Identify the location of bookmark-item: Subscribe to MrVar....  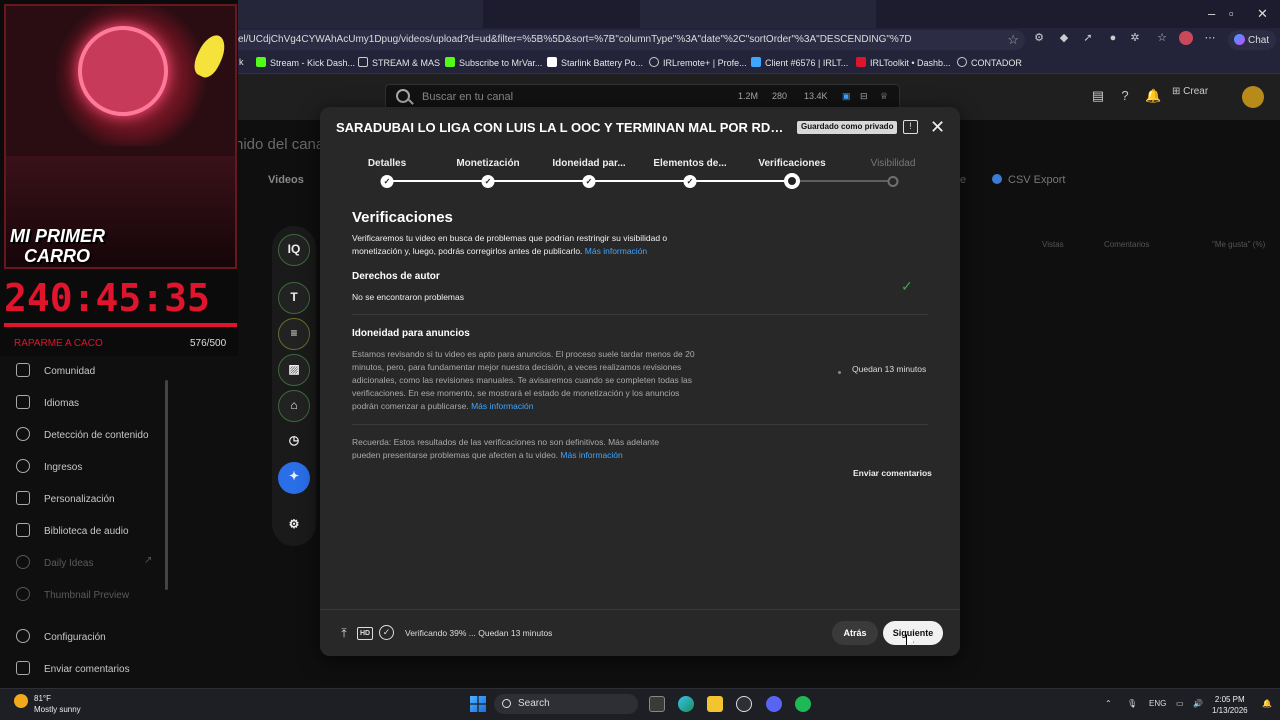
(493, 62).